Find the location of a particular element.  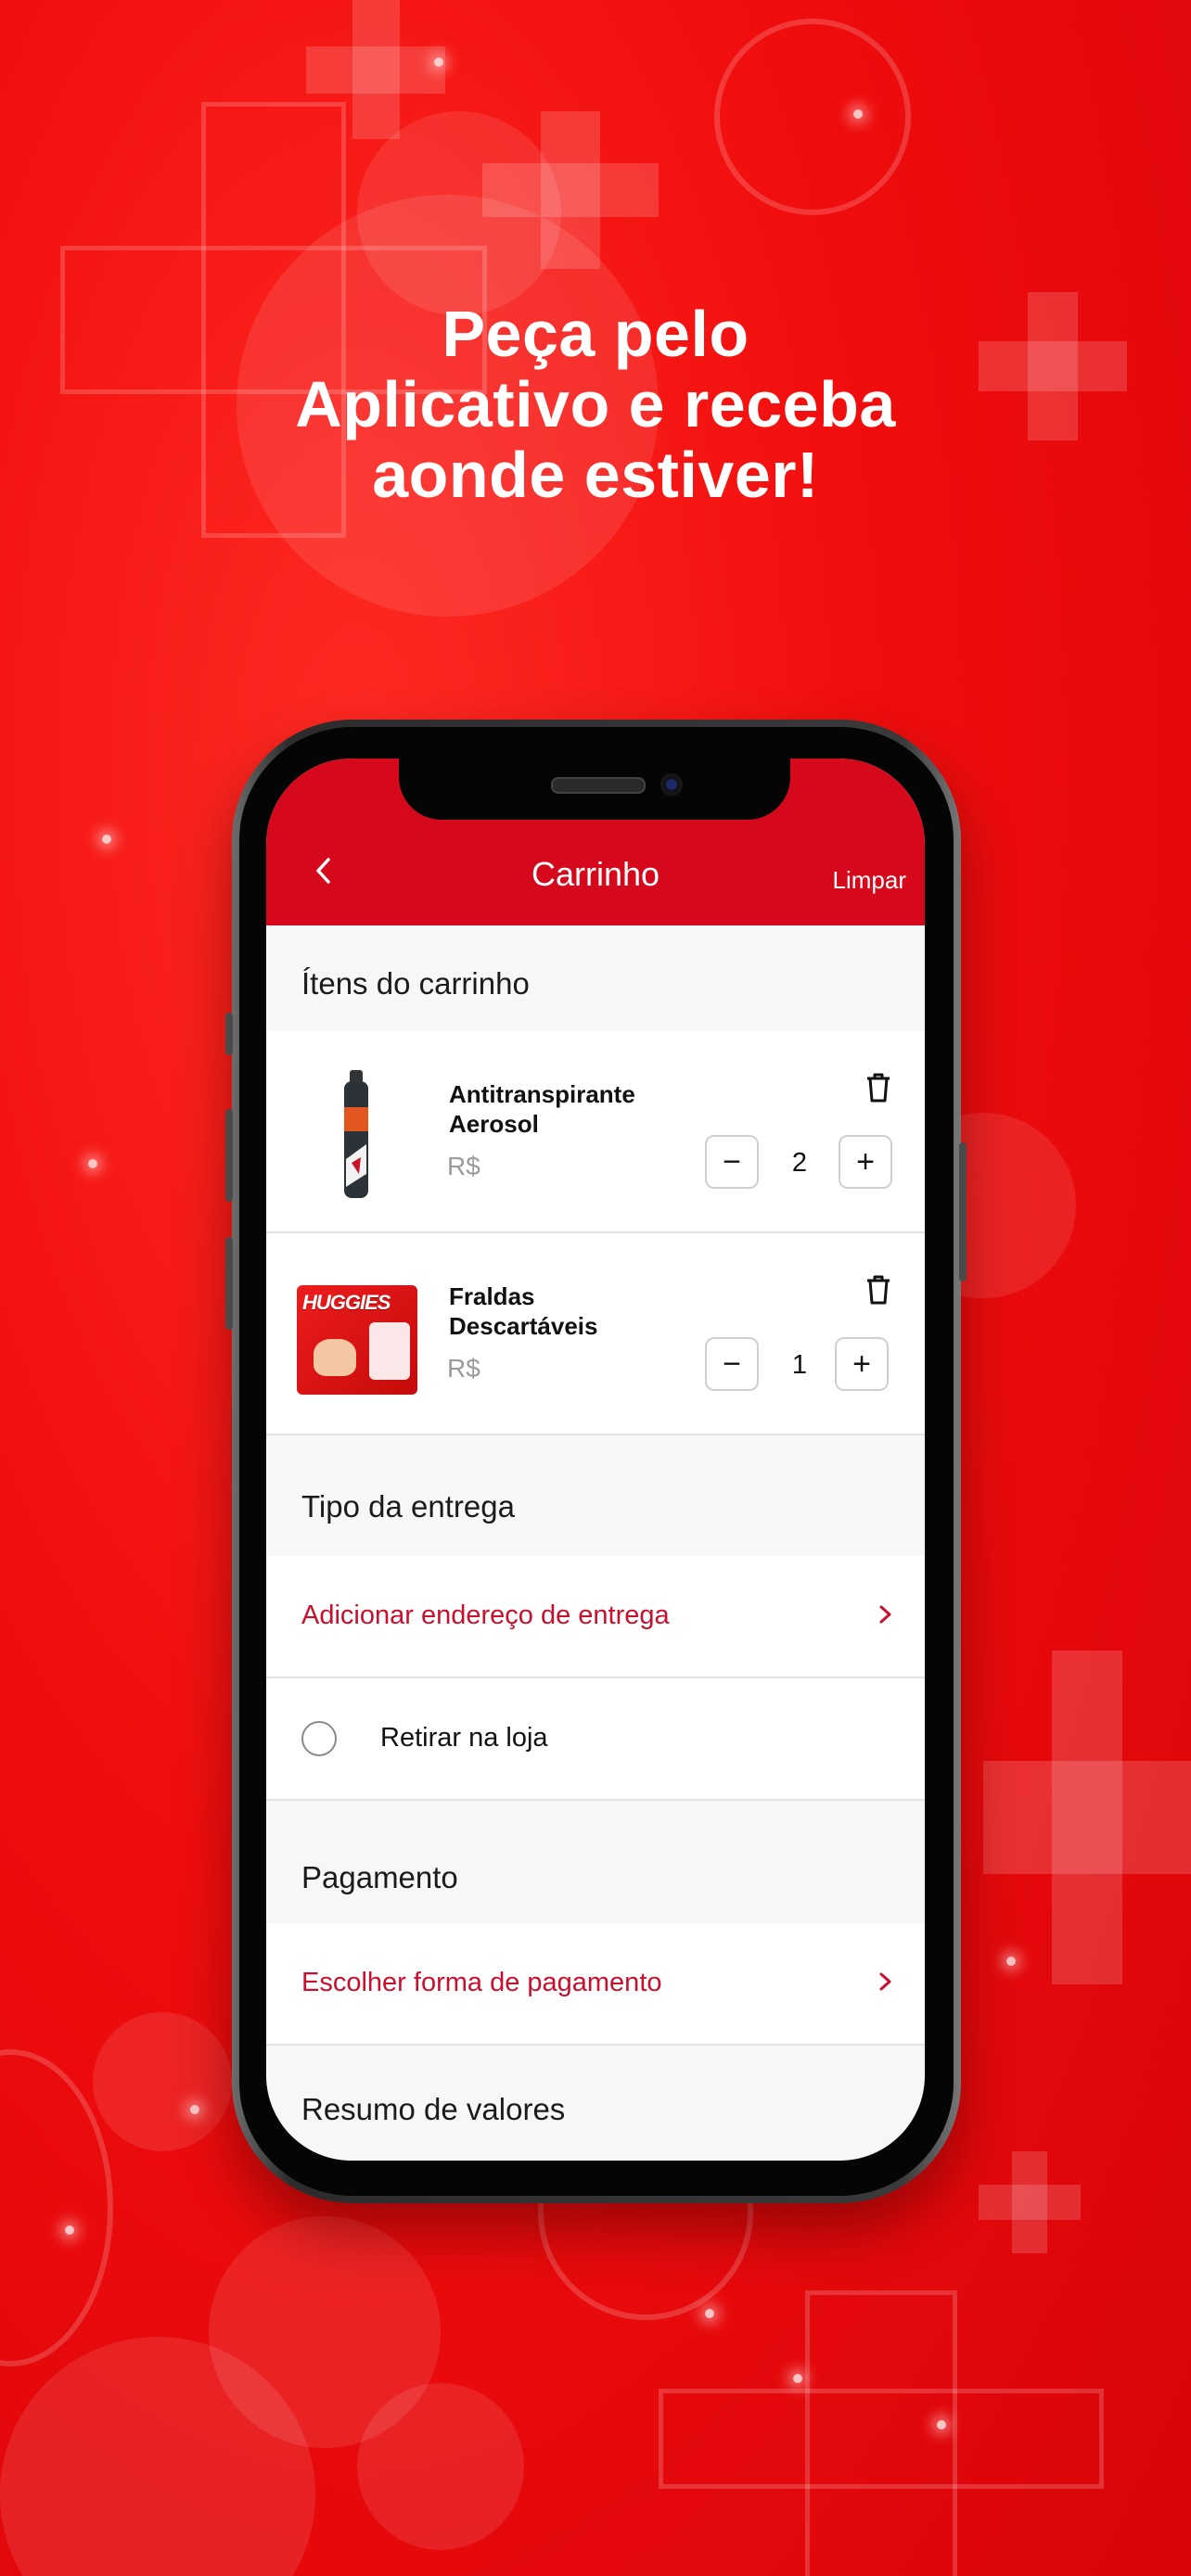

headline-line-2: Aplicativo e receba is located at coordinates (595, 404).